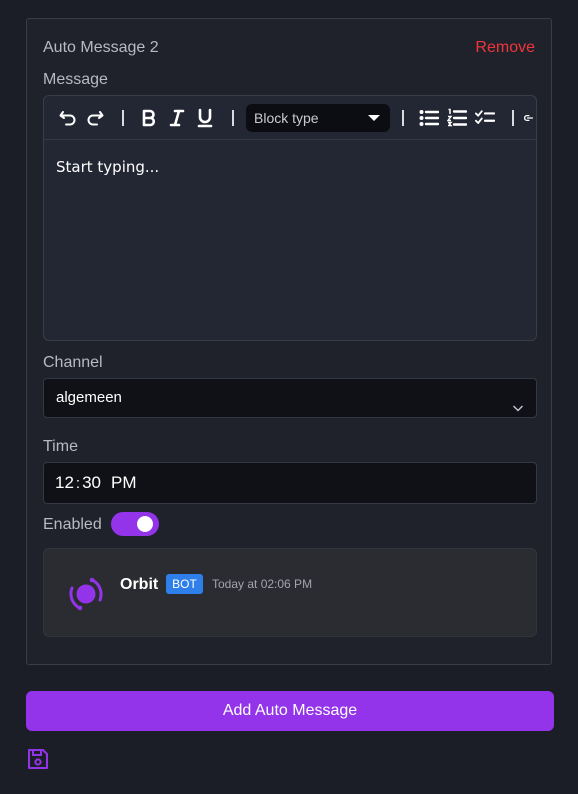 This screenshot has height=794, width=578. What do you see at coordinates (457, 118) in the screenshot?
I see `numbered-list-icon` at bounding box center [457, 118].